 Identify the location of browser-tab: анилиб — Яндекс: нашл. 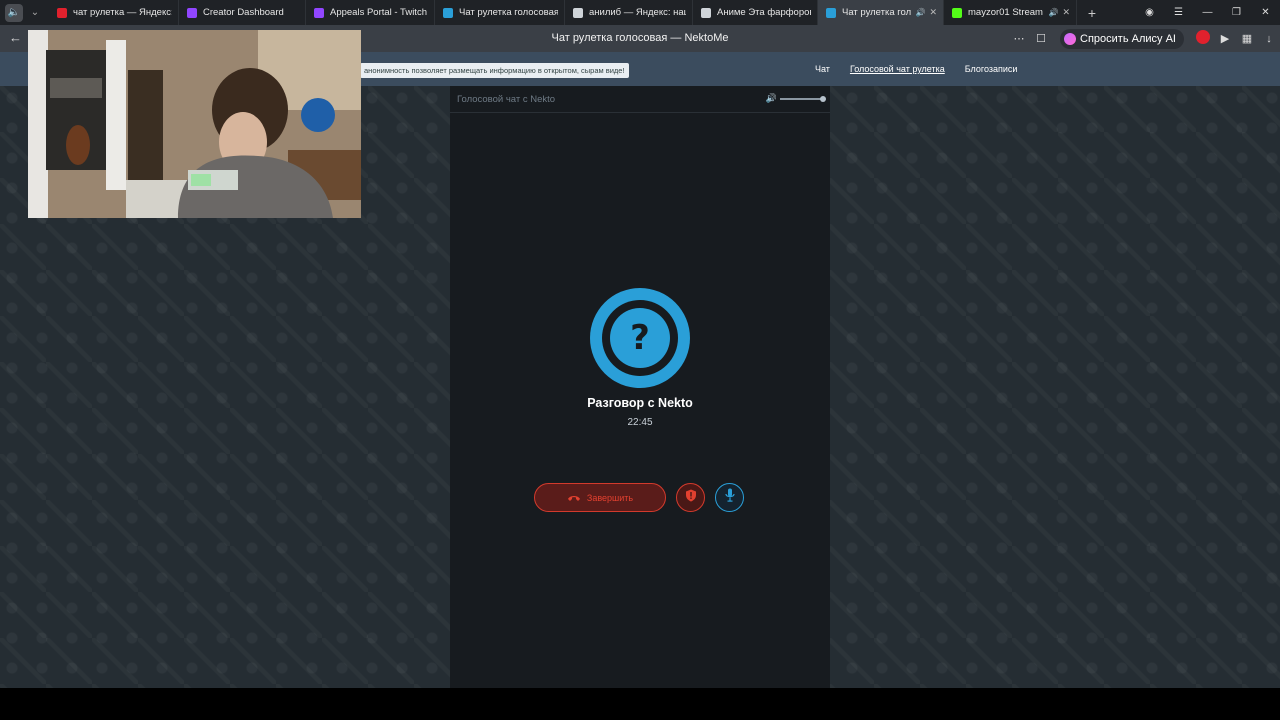
(629, 12).